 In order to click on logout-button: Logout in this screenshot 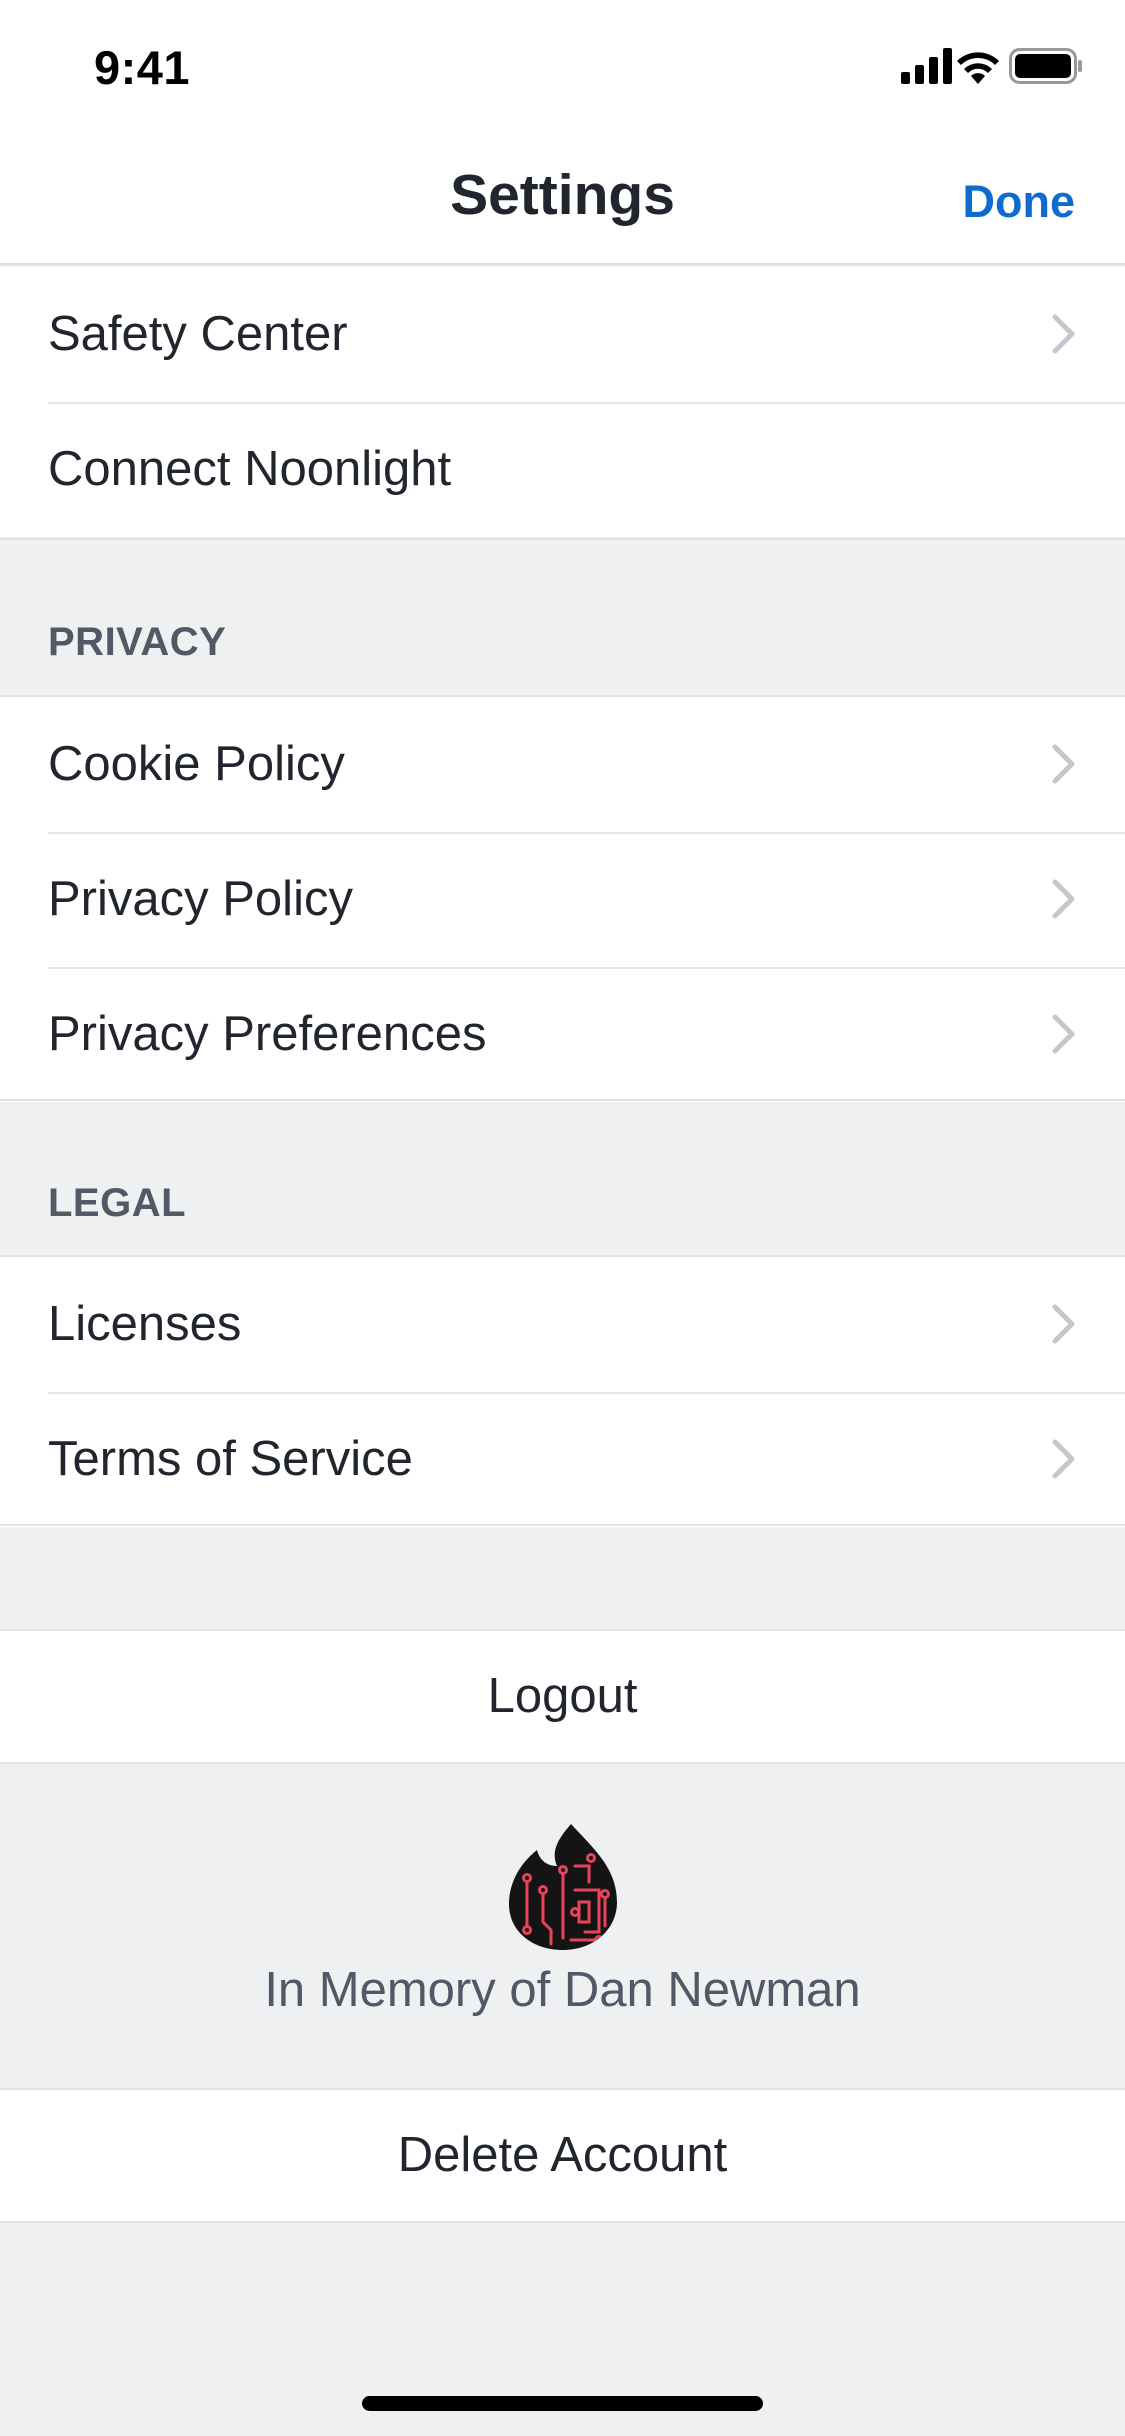, I will do `click(562, 1696)`.